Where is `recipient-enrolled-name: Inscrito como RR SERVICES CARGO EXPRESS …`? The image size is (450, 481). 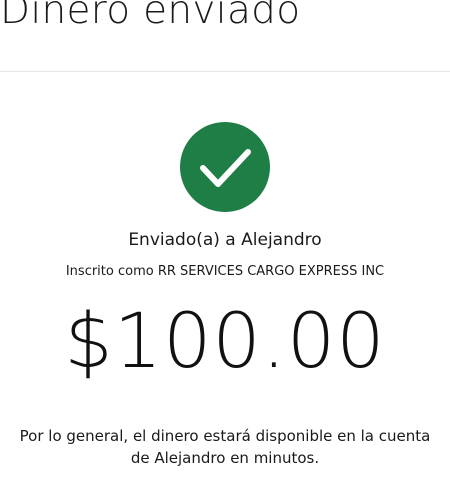
recipient-enrolled-name: Inscrito como RR SERVICES CARGO EXPRESS … is located at coordinates (225, 271).